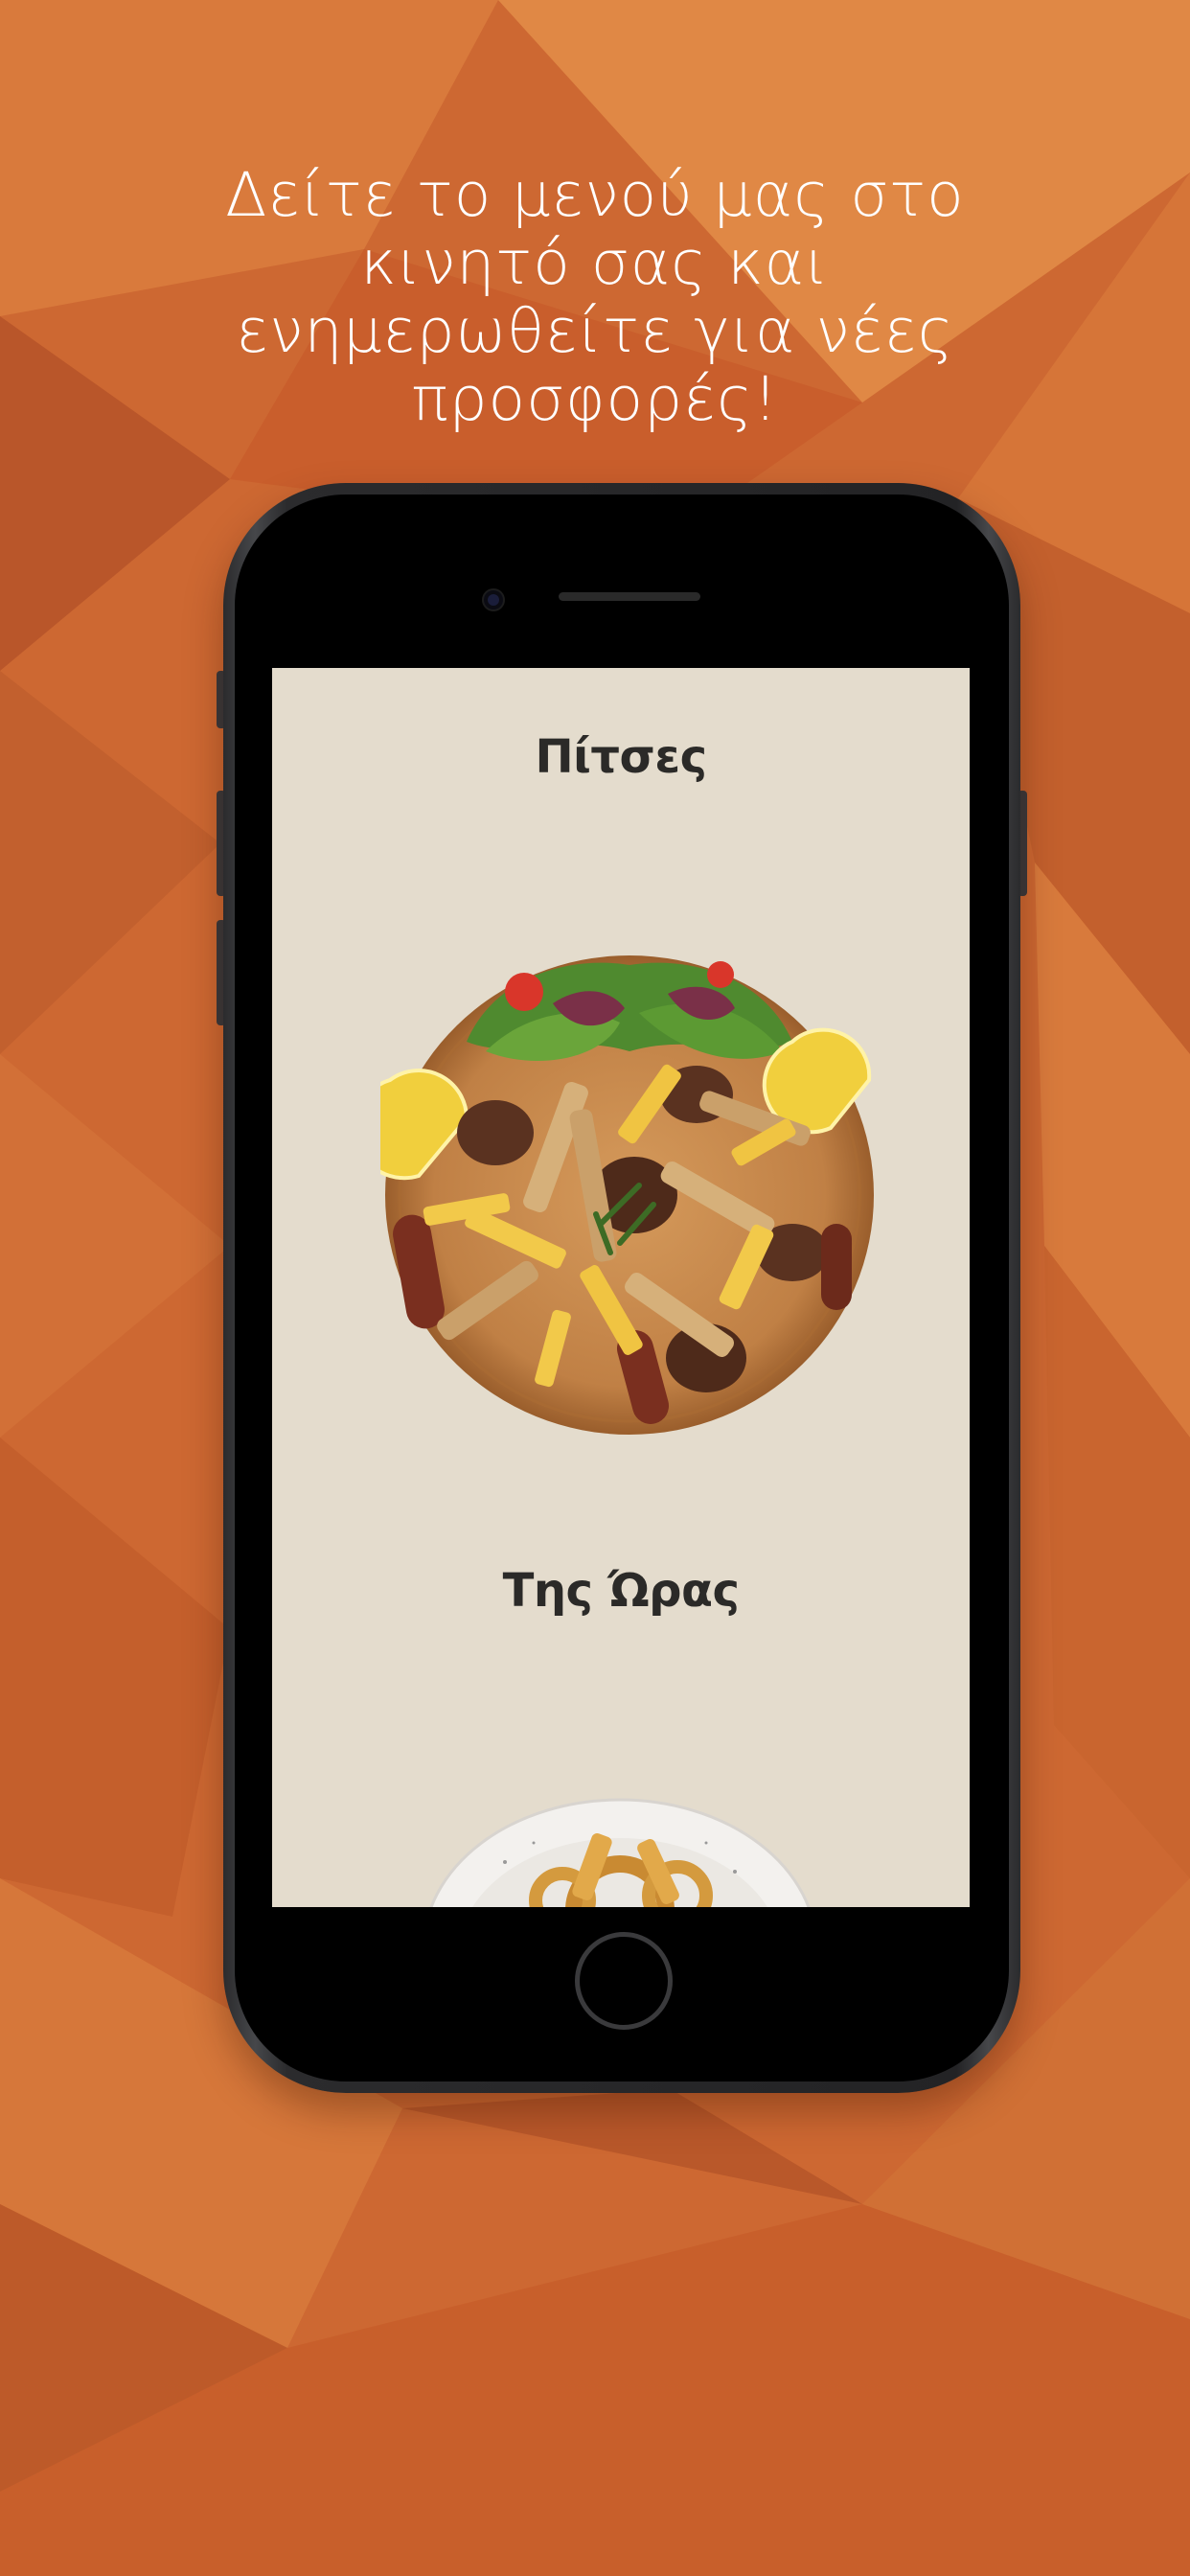  What do you see at coordinates (624, 1981) in the screenshot?
I see `home-button` at bounding box center [624, 1981].